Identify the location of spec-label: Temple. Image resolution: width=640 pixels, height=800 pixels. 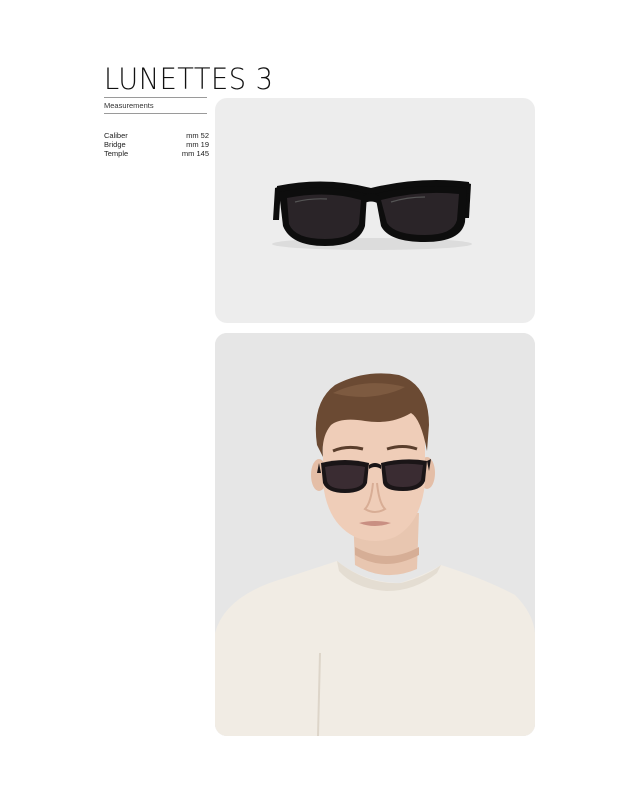
(116, 153).